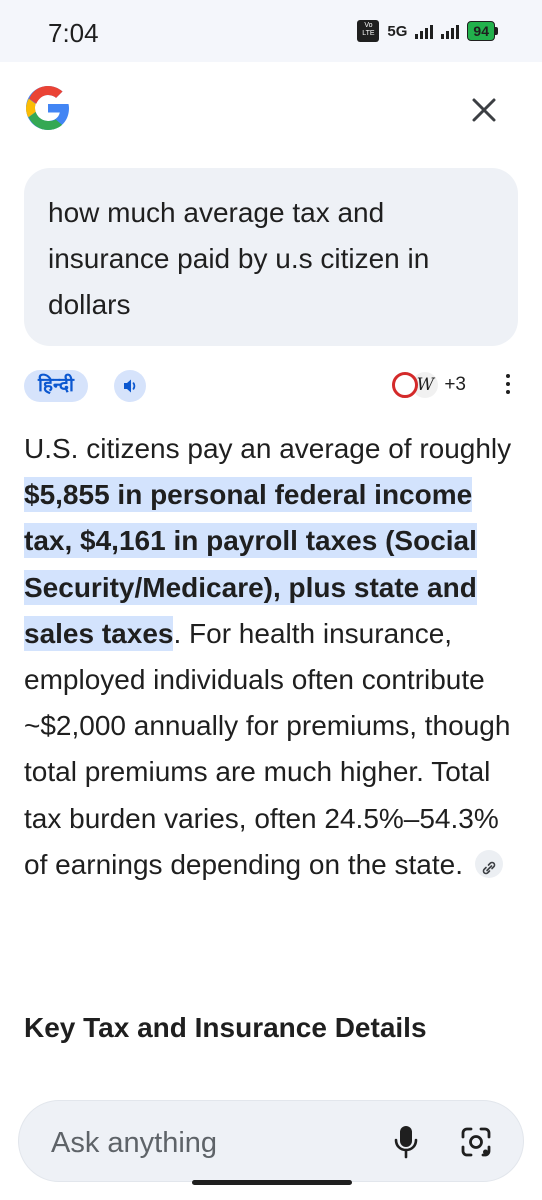 The image size is (542, 1200). I want to click on google-g-icon, so click(47, 108).